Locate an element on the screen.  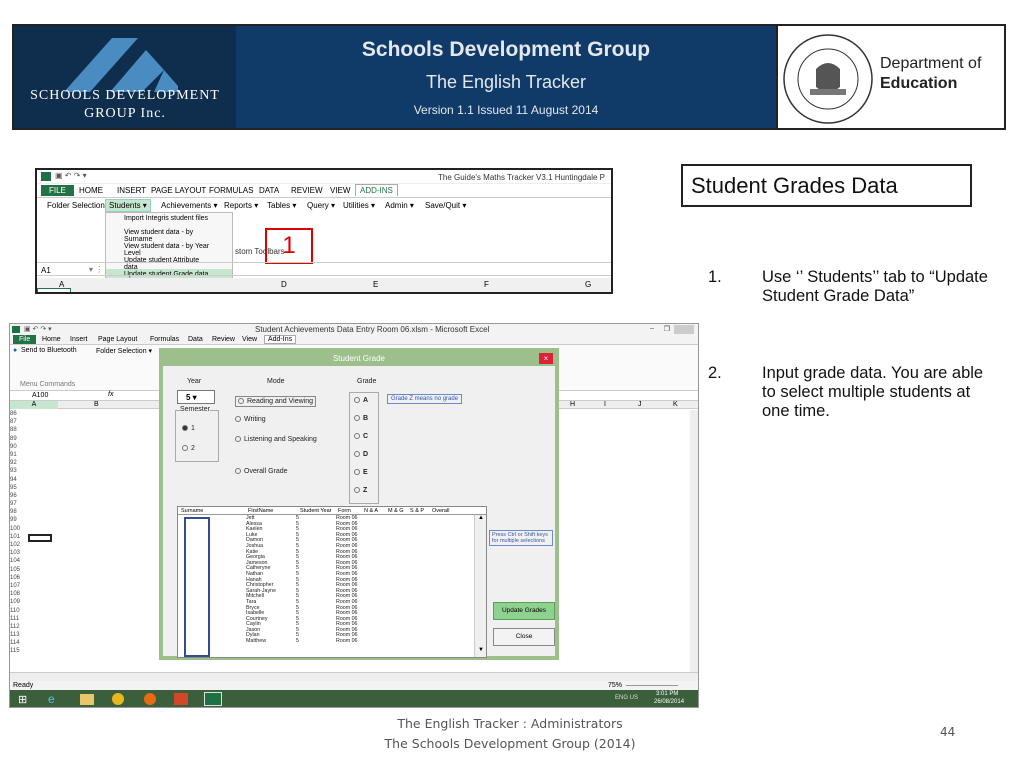
file-explorer-icon is located at coordinates (87, 699).